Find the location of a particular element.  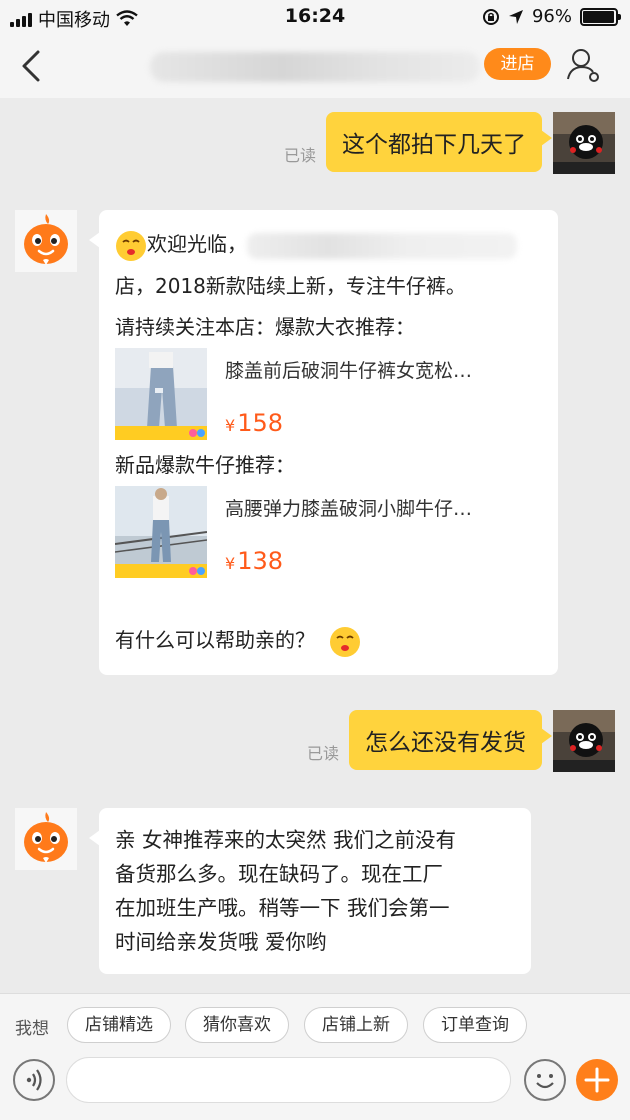

product-card-1: 膝盖前后破洞牛仔裤女宽松… ¥158 is located at coordinates (293, 394).